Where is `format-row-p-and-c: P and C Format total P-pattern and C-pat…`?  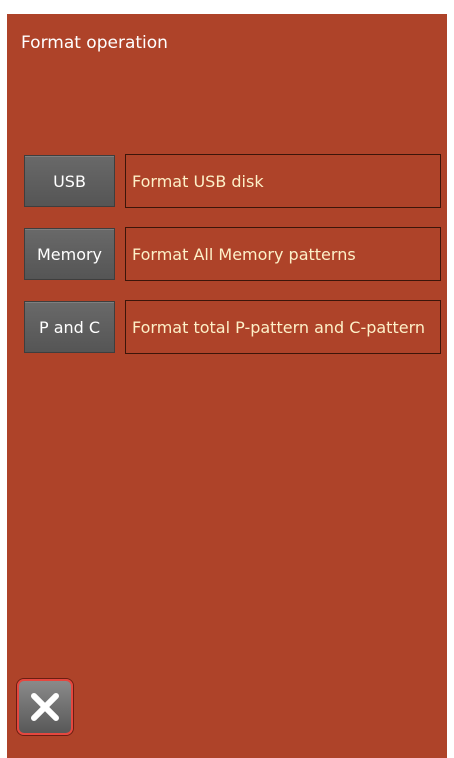 format-row-p-and-c: P and C Format total P-pattern and C-pat… is located at coordinates (234, 327).